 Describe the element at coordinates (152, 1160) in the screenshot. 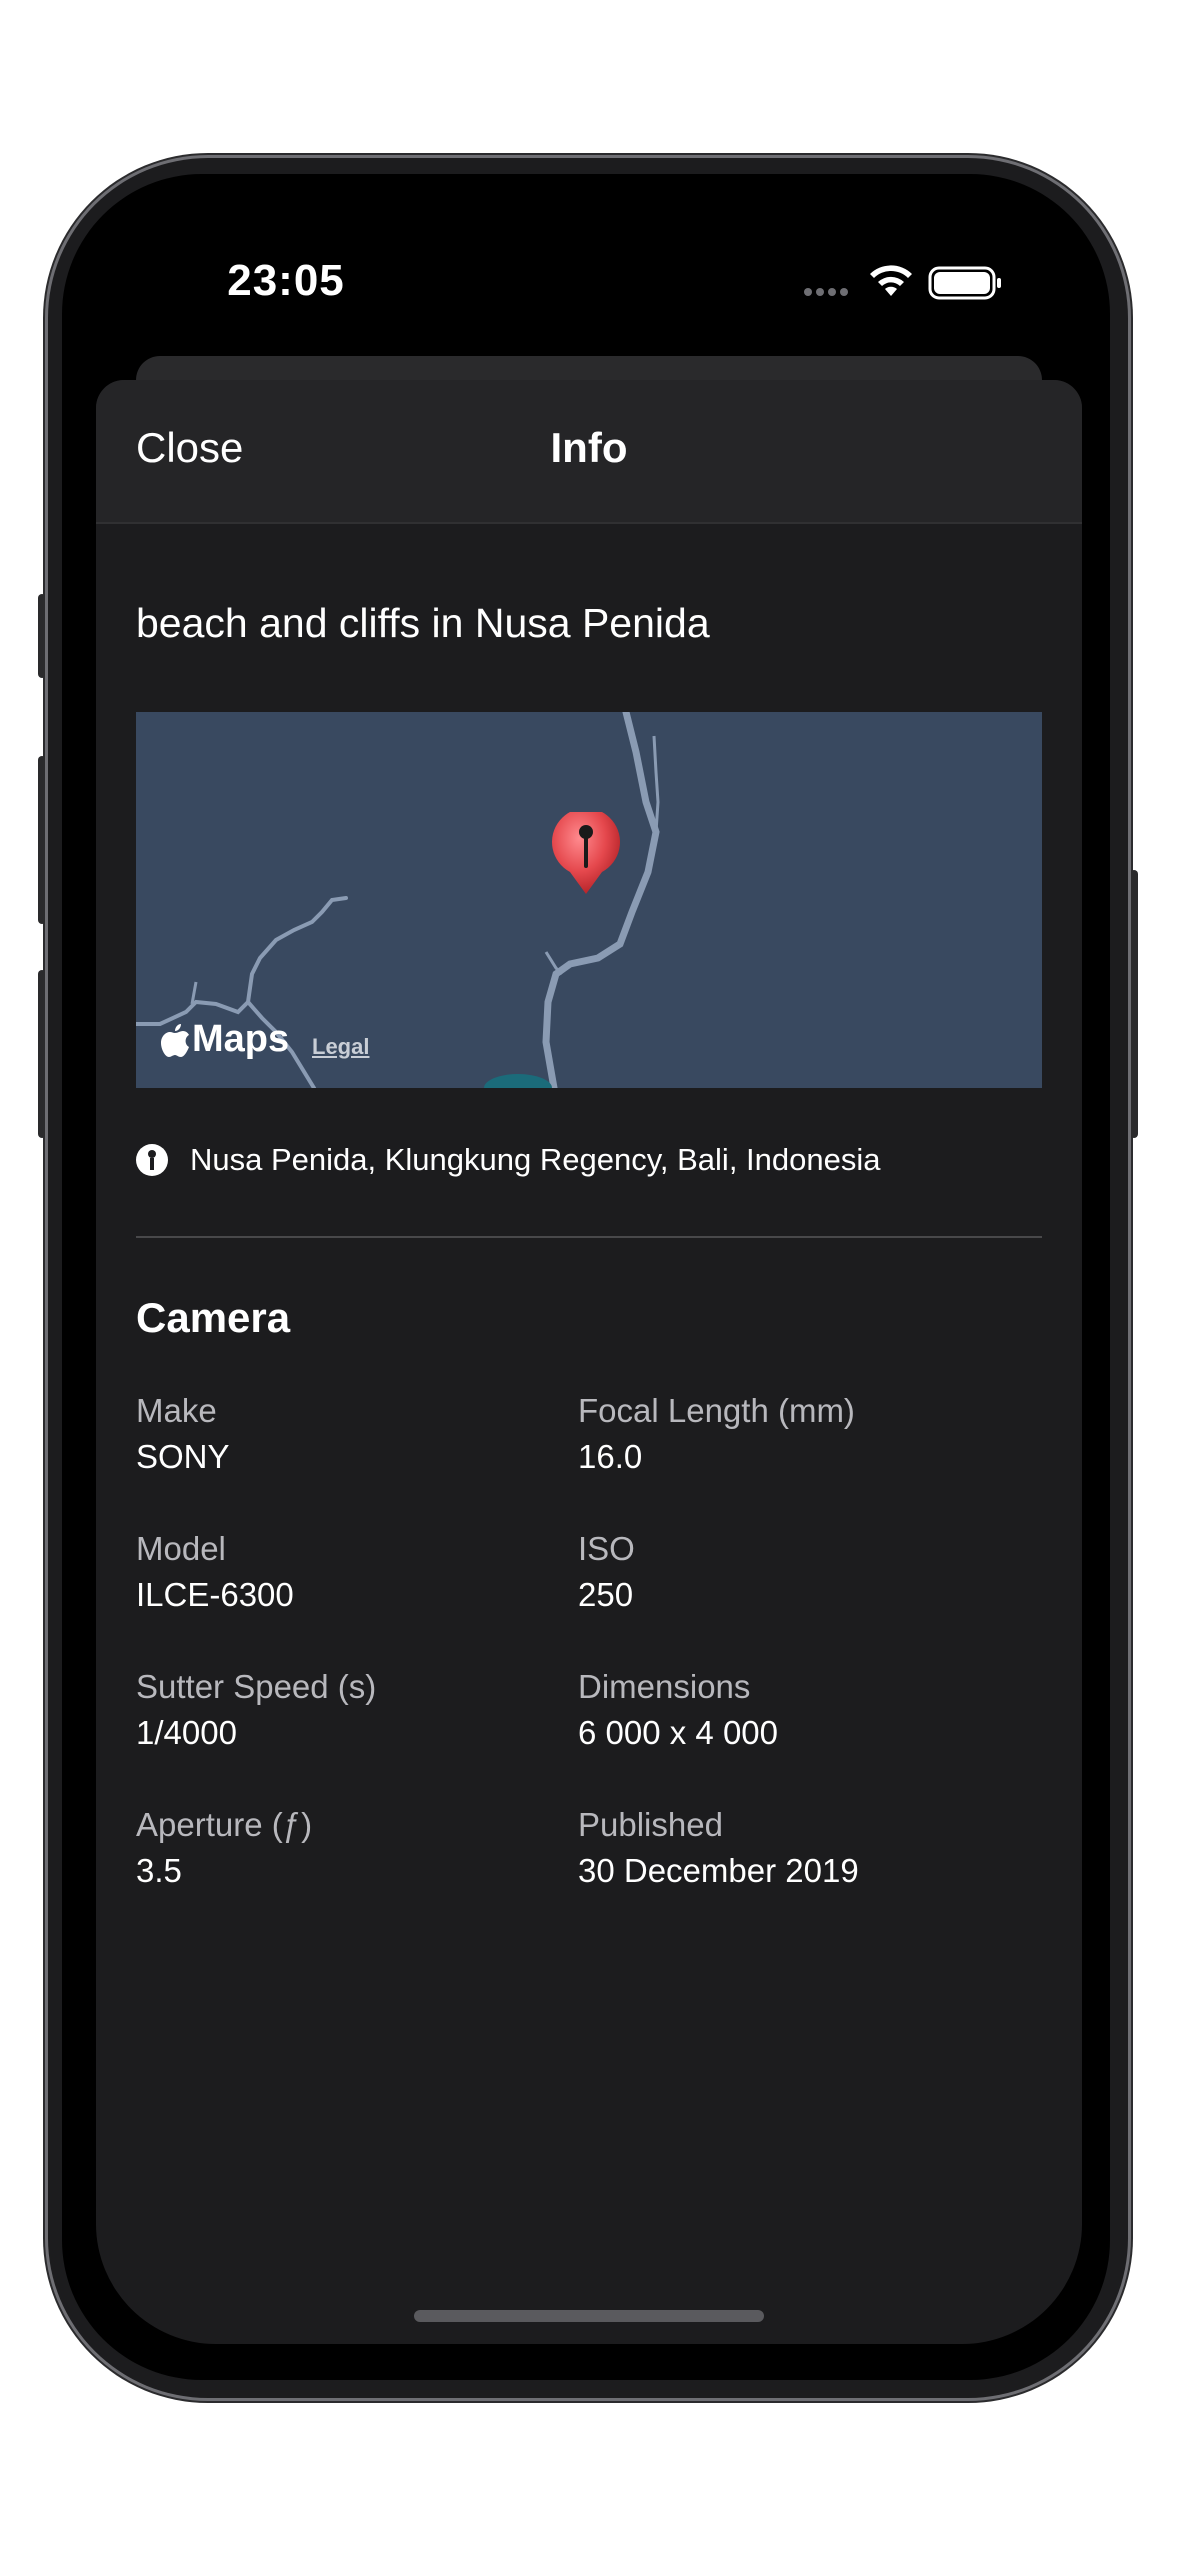

I see `location-info-icon` at that location.